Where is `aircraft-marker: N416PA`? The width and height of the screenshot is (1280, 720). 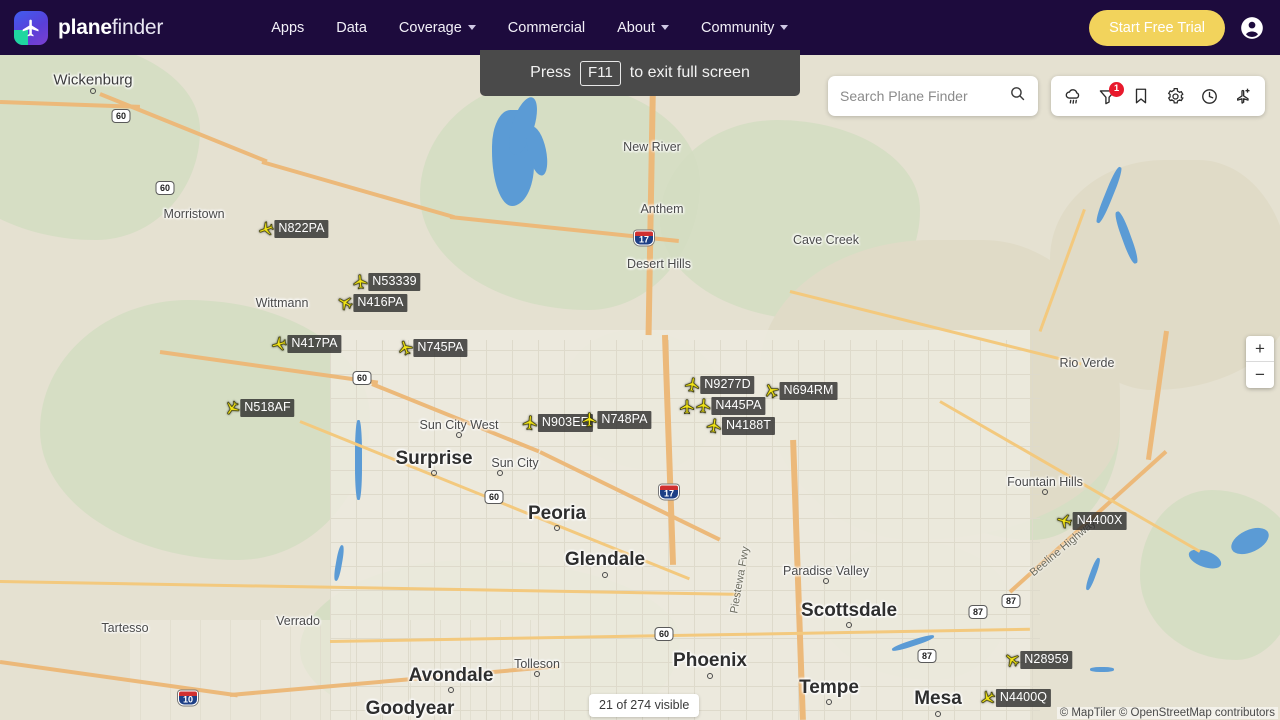
aircraft-marker: N416PA is located at coordinates (372, 303).